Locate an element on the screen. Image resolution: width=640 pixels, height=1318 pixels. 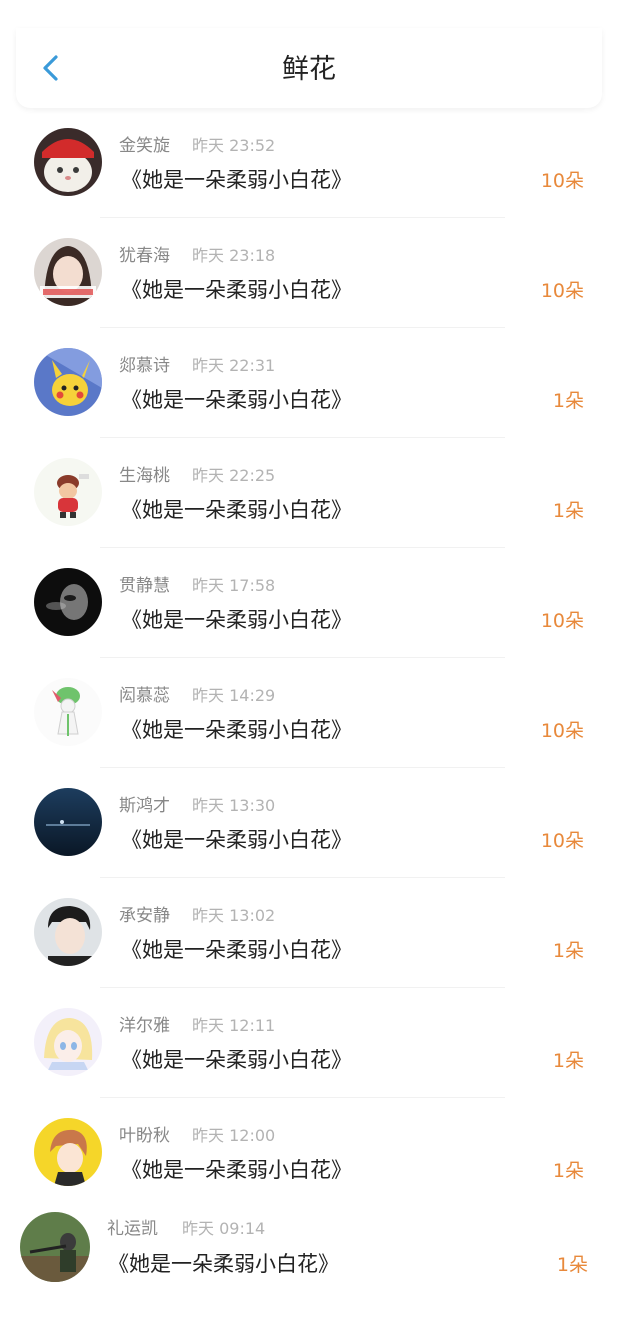
dark-portrait-avatar is located at coordinates (68, 602).